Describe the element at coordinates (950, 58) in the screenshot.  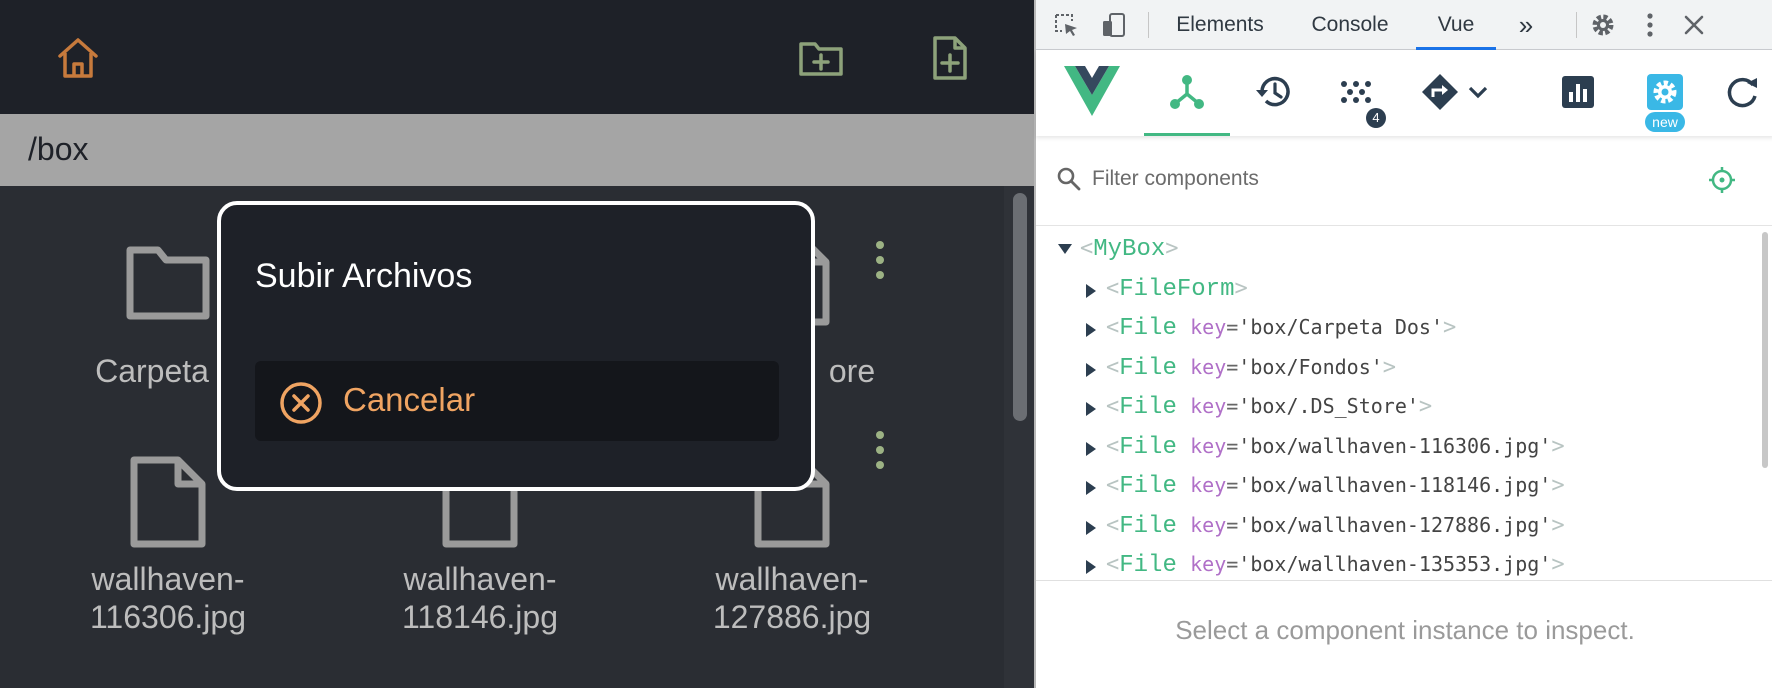
I see `new-file-icon` at that location.